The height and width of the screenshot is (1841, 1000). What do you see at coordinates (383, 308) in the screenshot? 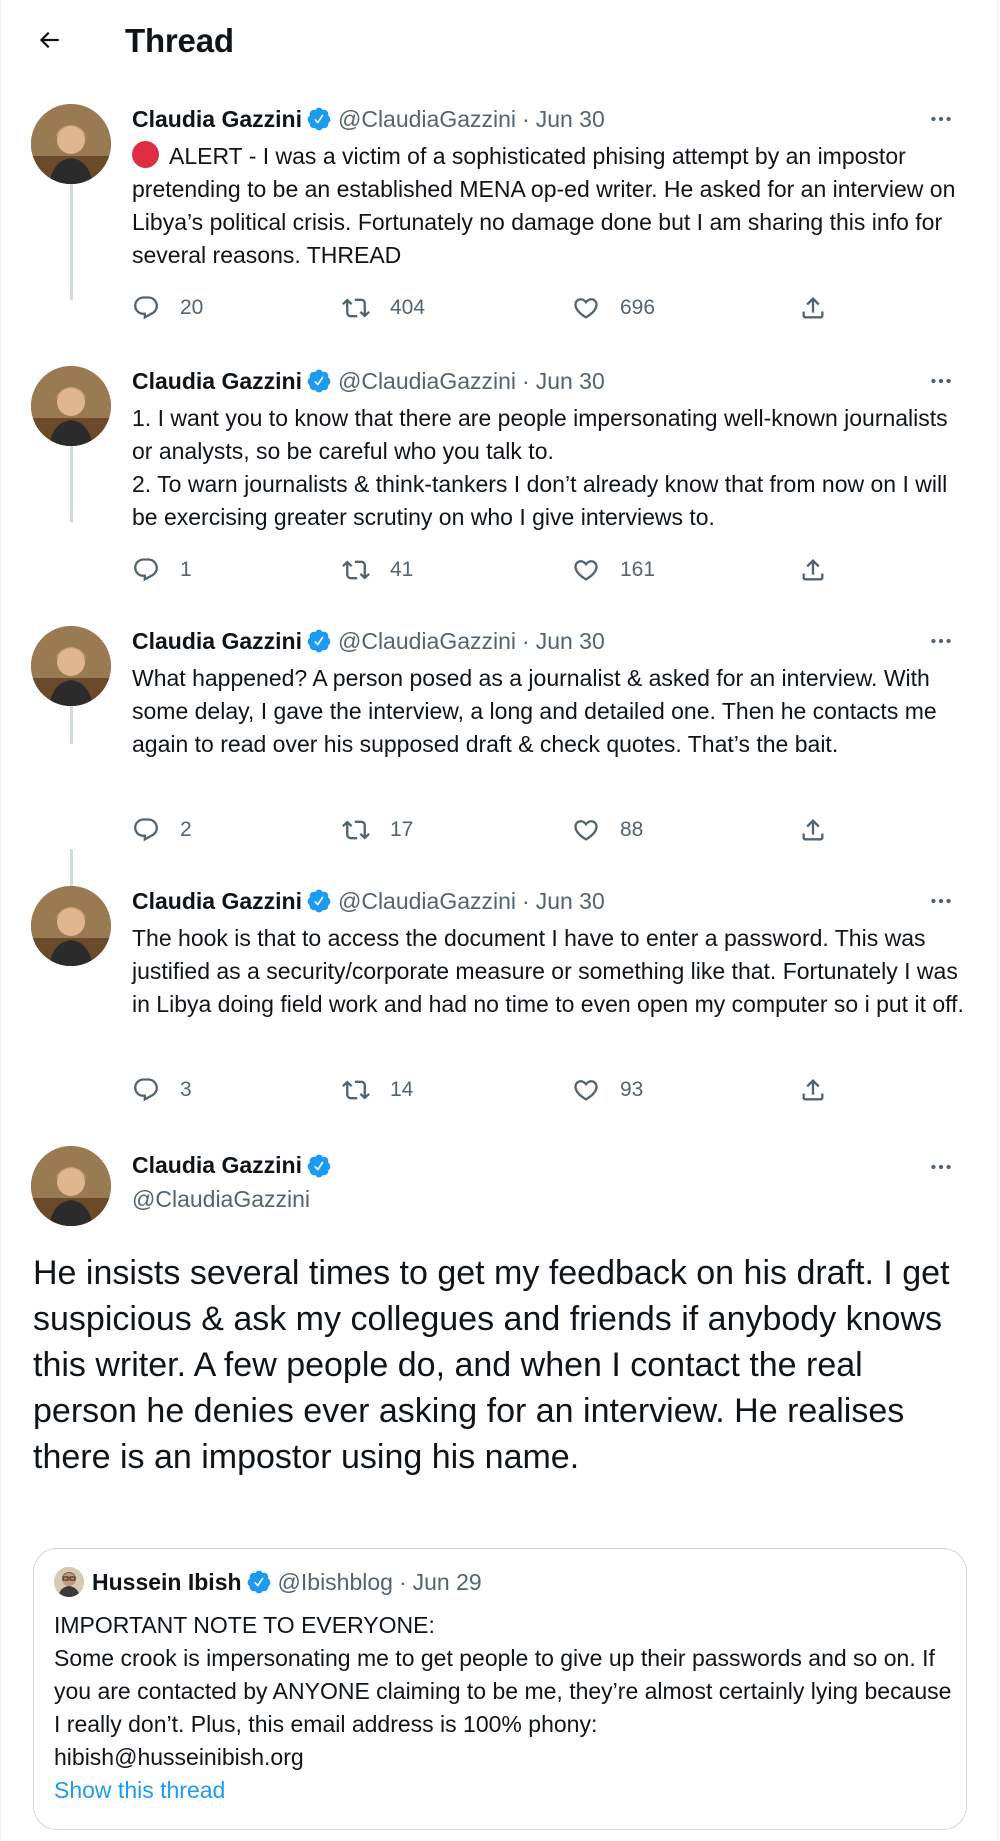
I see `retweet-button: 404` at bounding box center [383, 308].